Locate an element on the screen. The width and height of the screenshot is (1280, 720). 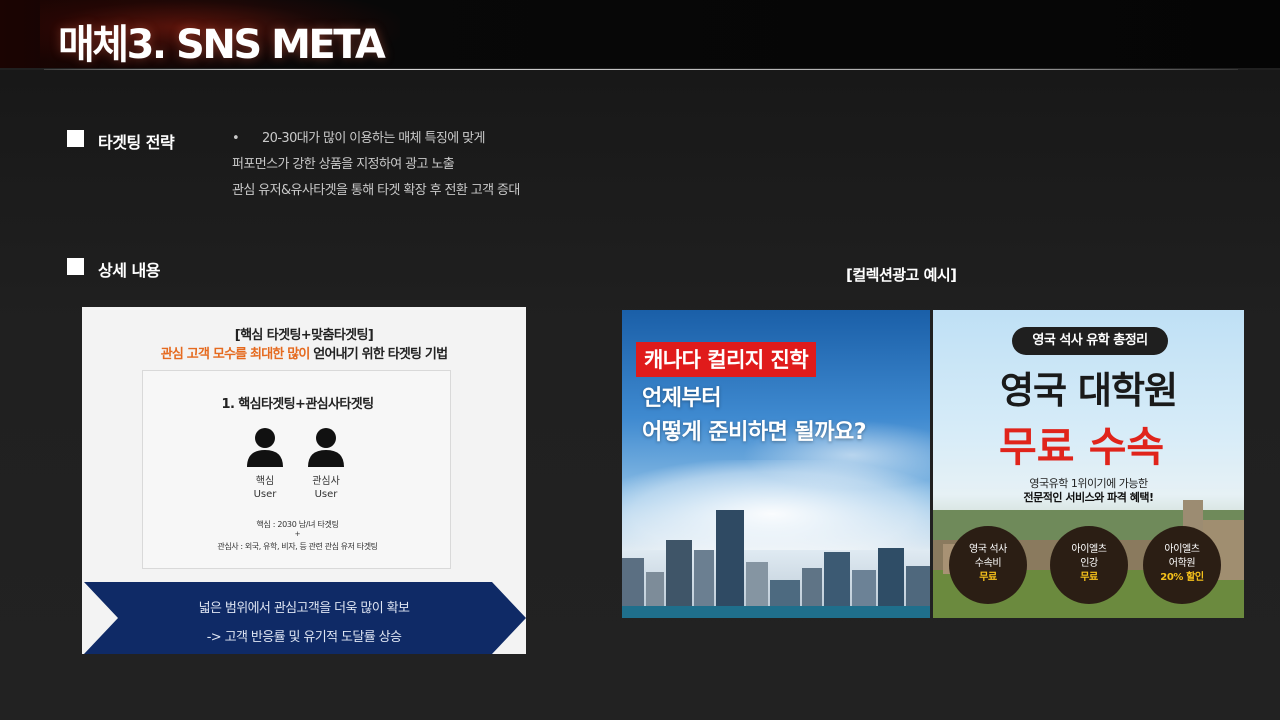
benefit-badge: 아이엘츠 인강 무료 is located at coordinates (1089, 565).